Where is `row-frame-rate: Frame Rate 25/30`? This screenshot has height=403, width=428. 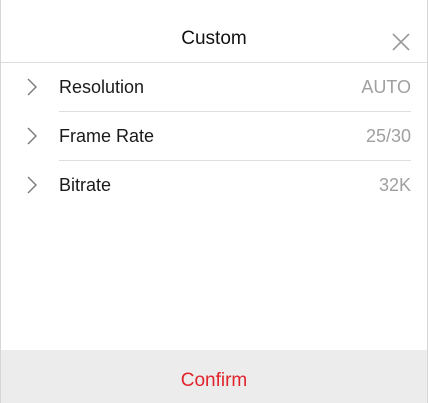 row-frame-rate: Frame Rate 25/30 is located at coordinates (214, 136).